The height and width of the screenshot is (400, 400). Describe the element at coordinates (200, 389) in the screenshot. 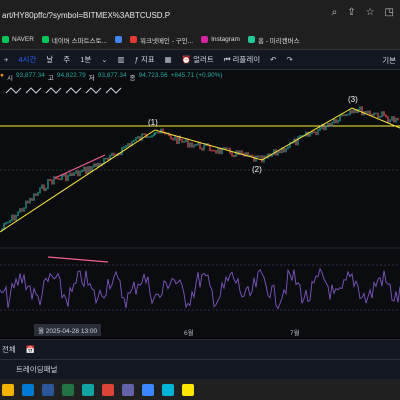

I see `os-taskbar` at that location.